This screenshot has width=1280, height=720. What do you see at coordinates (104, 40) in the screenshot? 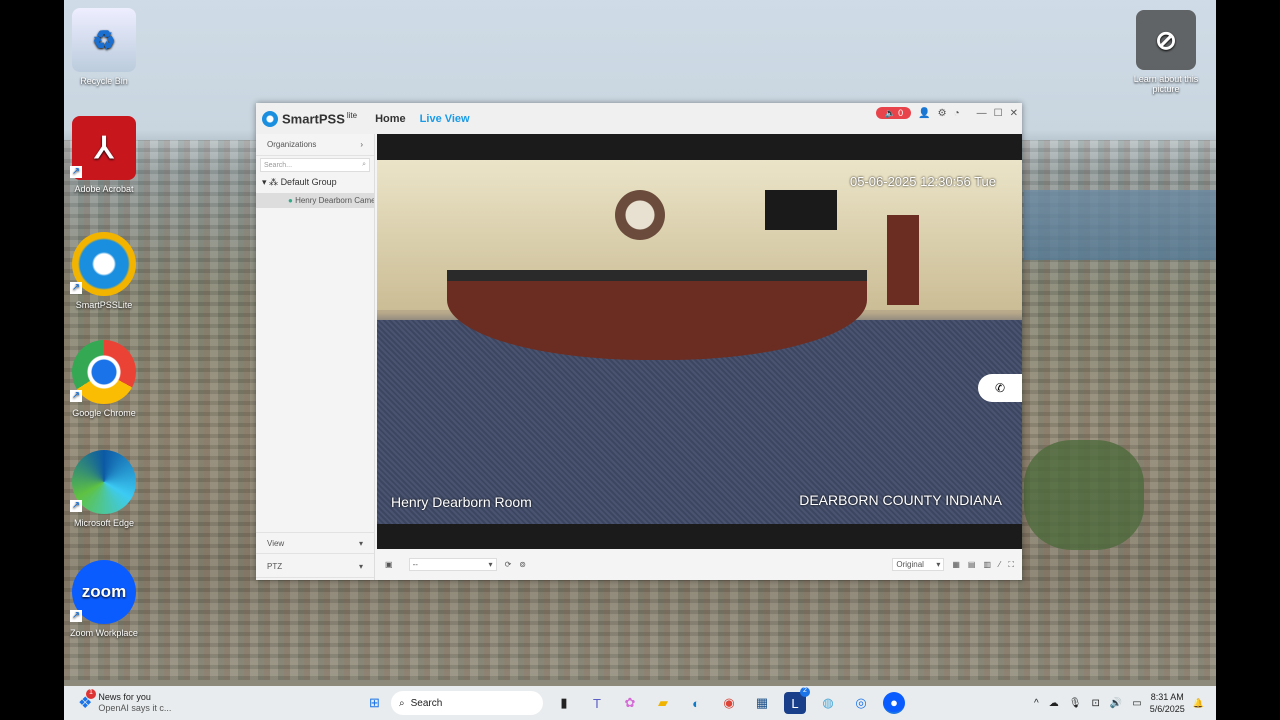
I see `recycle-bin-icon: ♻` at bounding box center [104, 40].